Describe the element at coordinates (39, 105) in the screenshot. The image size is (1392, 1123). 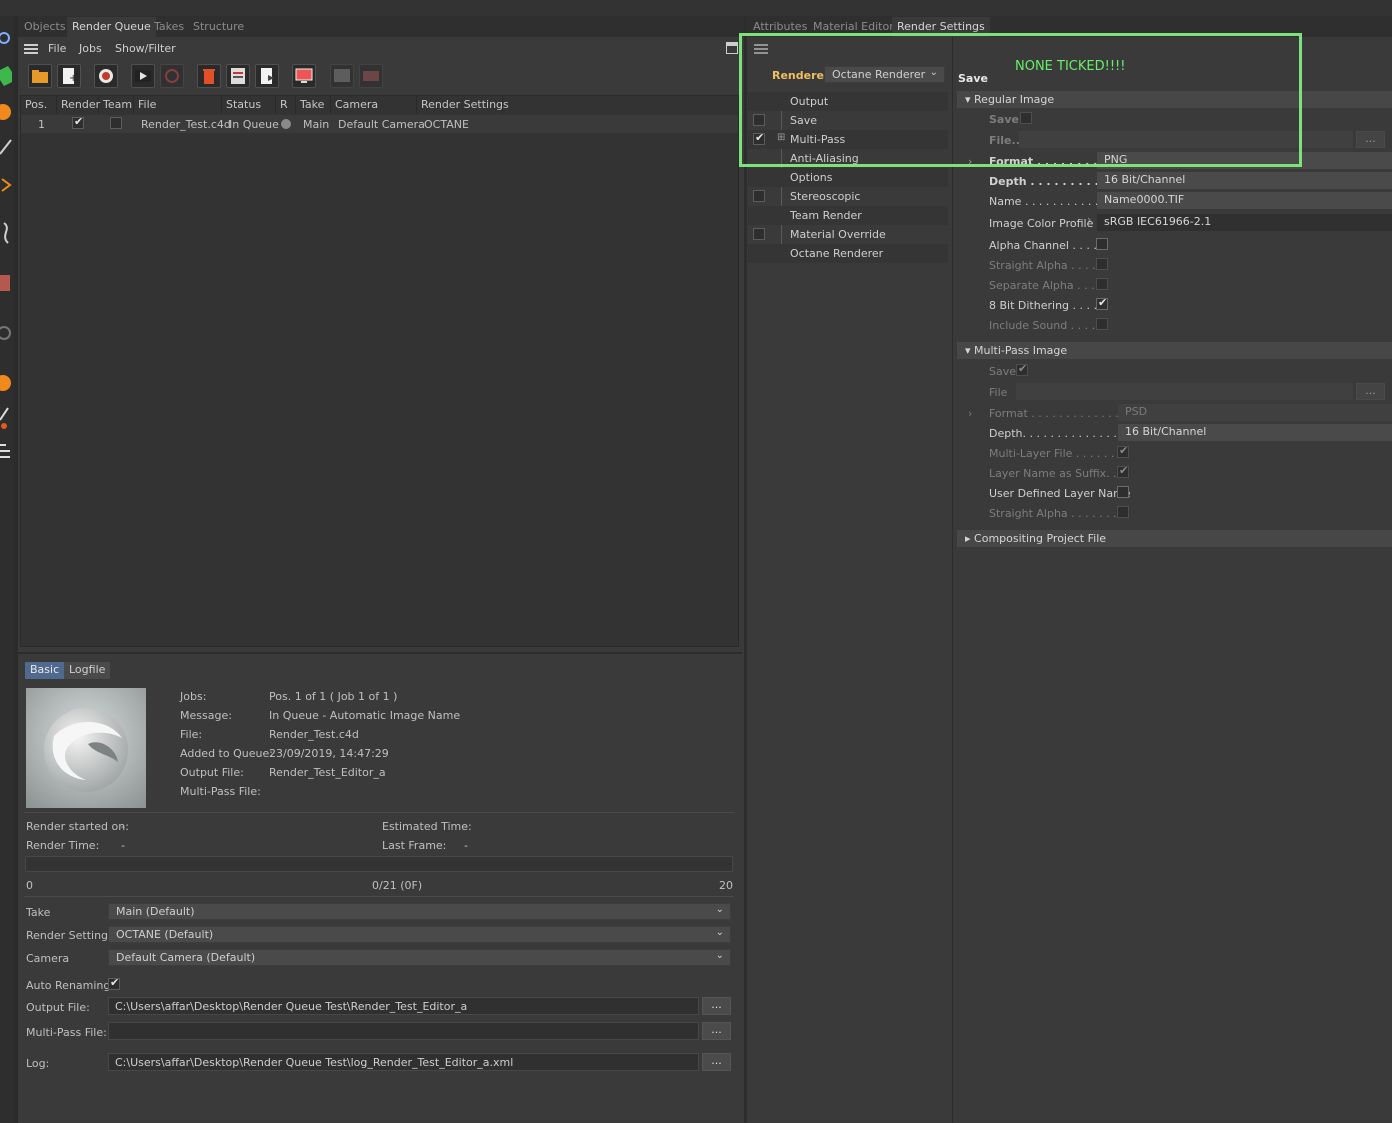
I see `col-header-pos: Pos.` at that location.